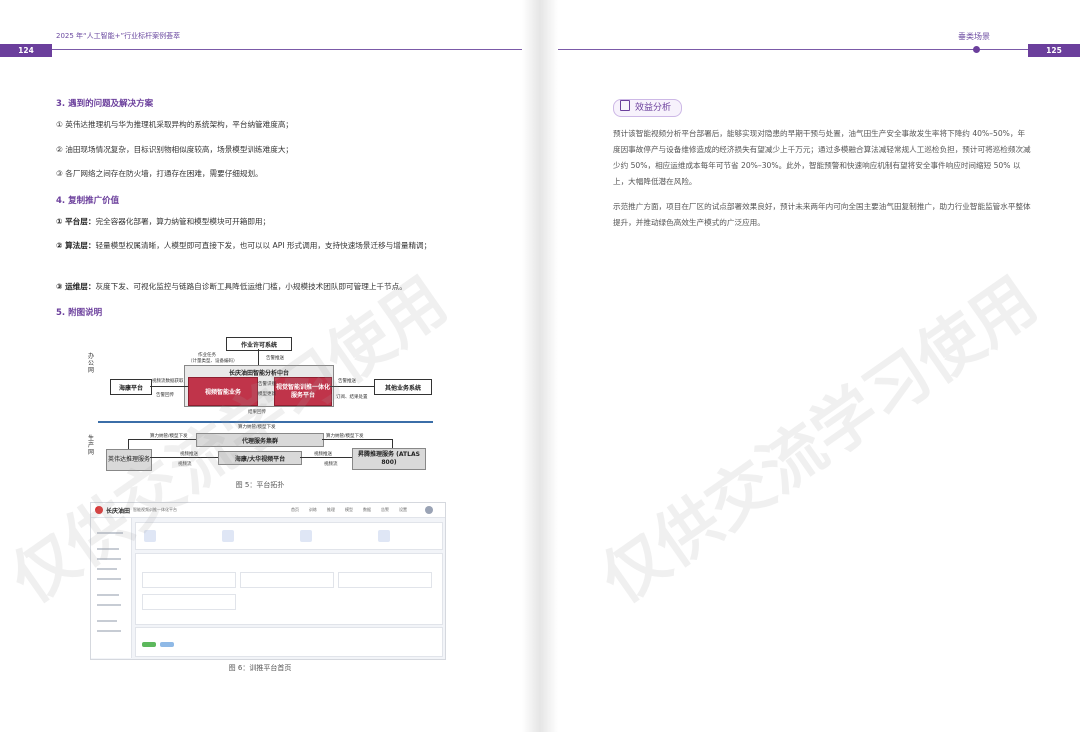  I want to click on screenshot-menu-item: 数据, so click(367, 510).